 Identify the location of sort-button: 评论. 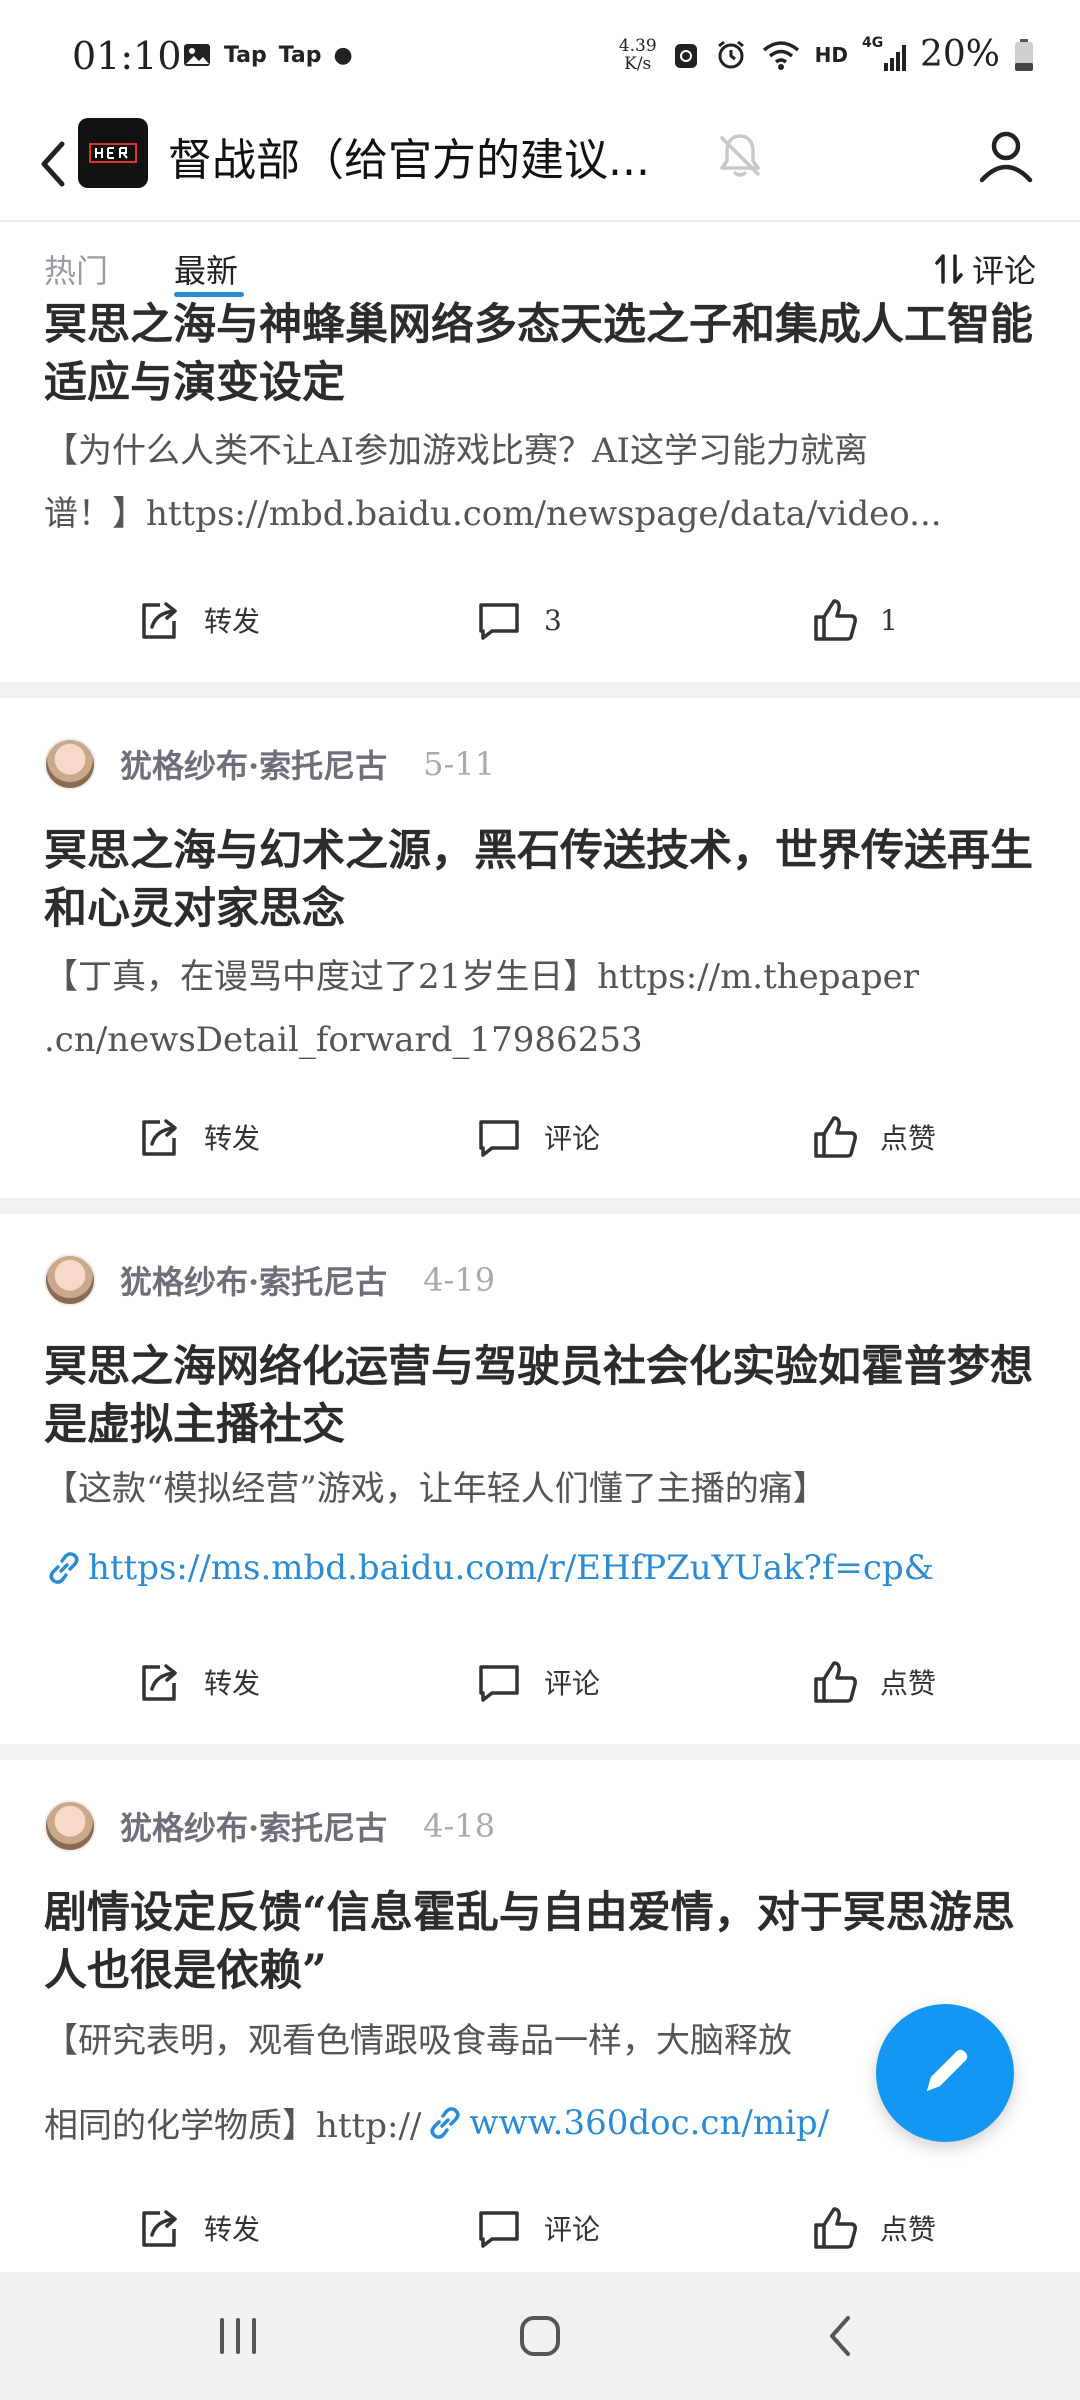
(985, 269).